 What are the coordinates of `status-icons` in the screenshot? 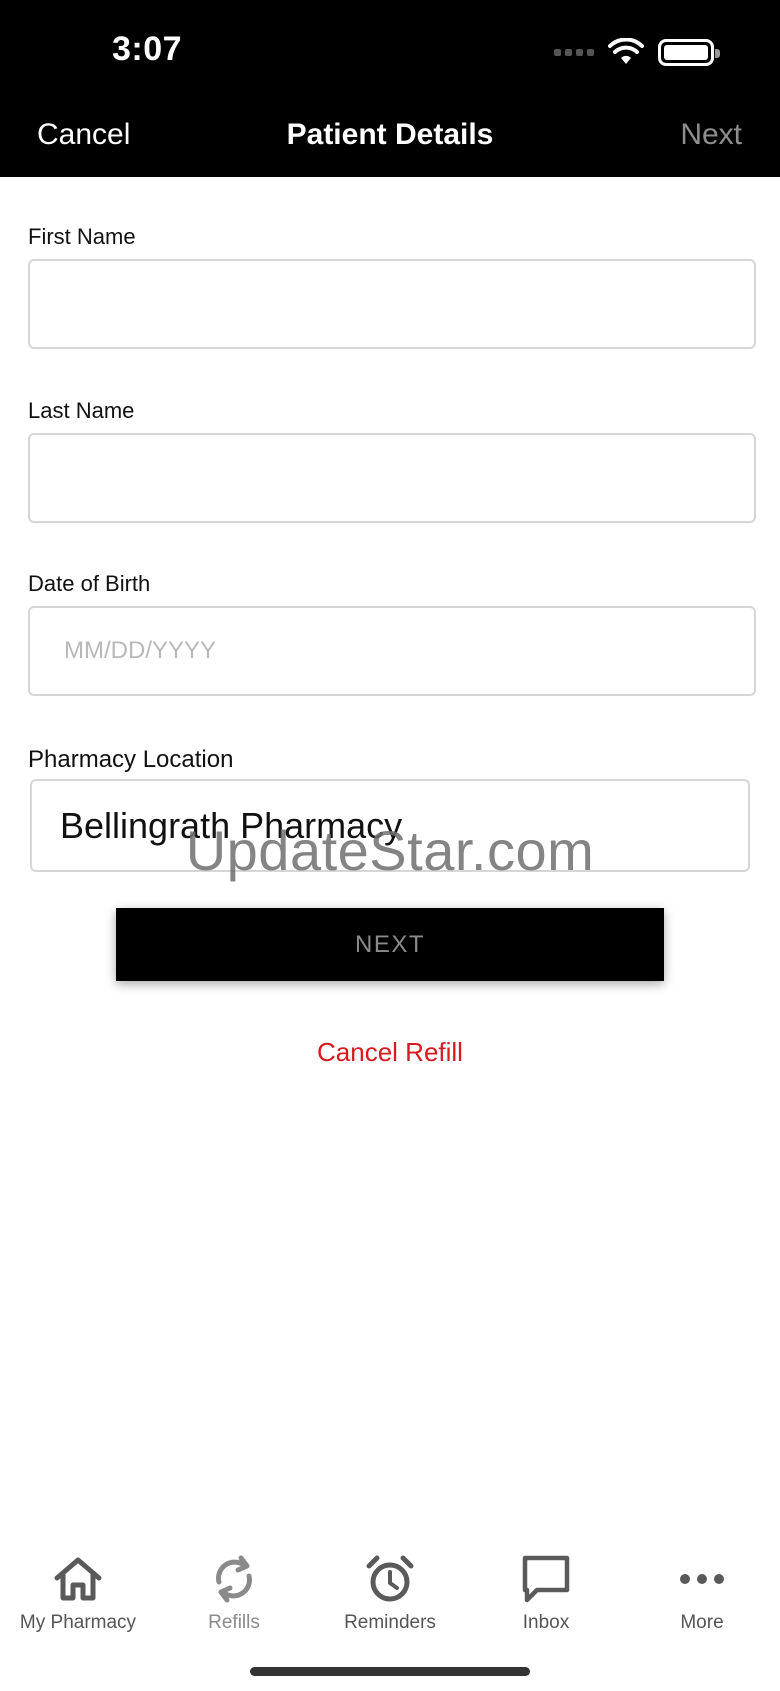 It's located at (637, 52).